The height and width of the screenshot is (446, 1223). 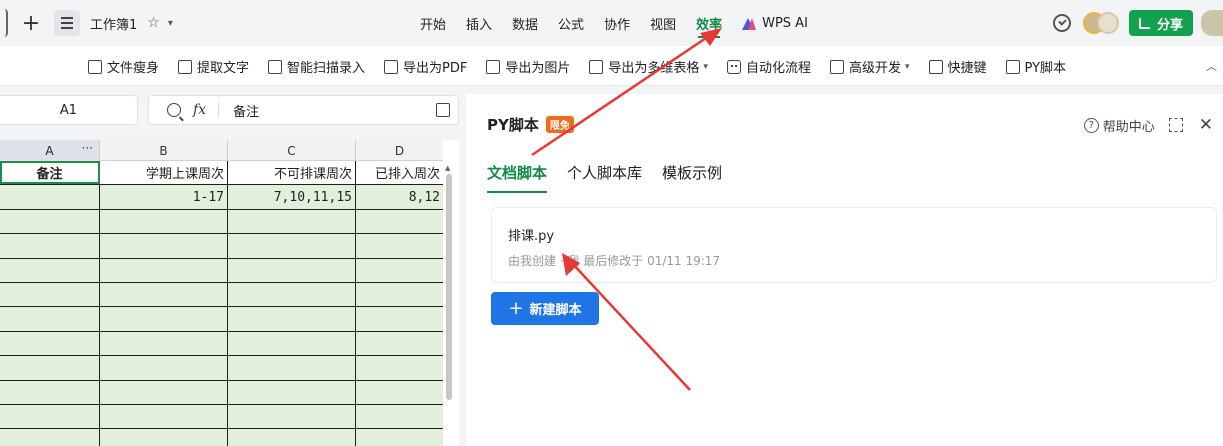 I want to click on menu-collaborate: 协作, so click(x=617, y=23).